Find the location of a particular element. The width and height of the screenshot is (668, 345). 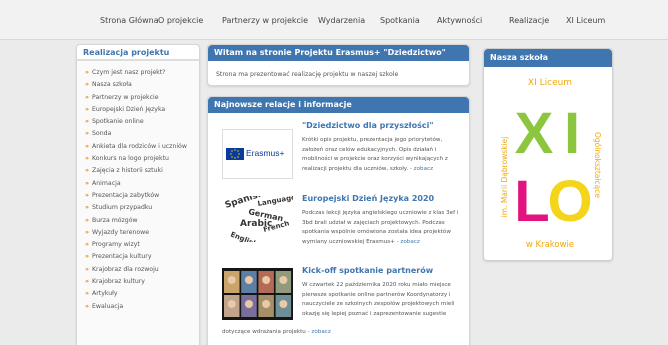

logo-letter-l: L is located at coordinates (531, 201).